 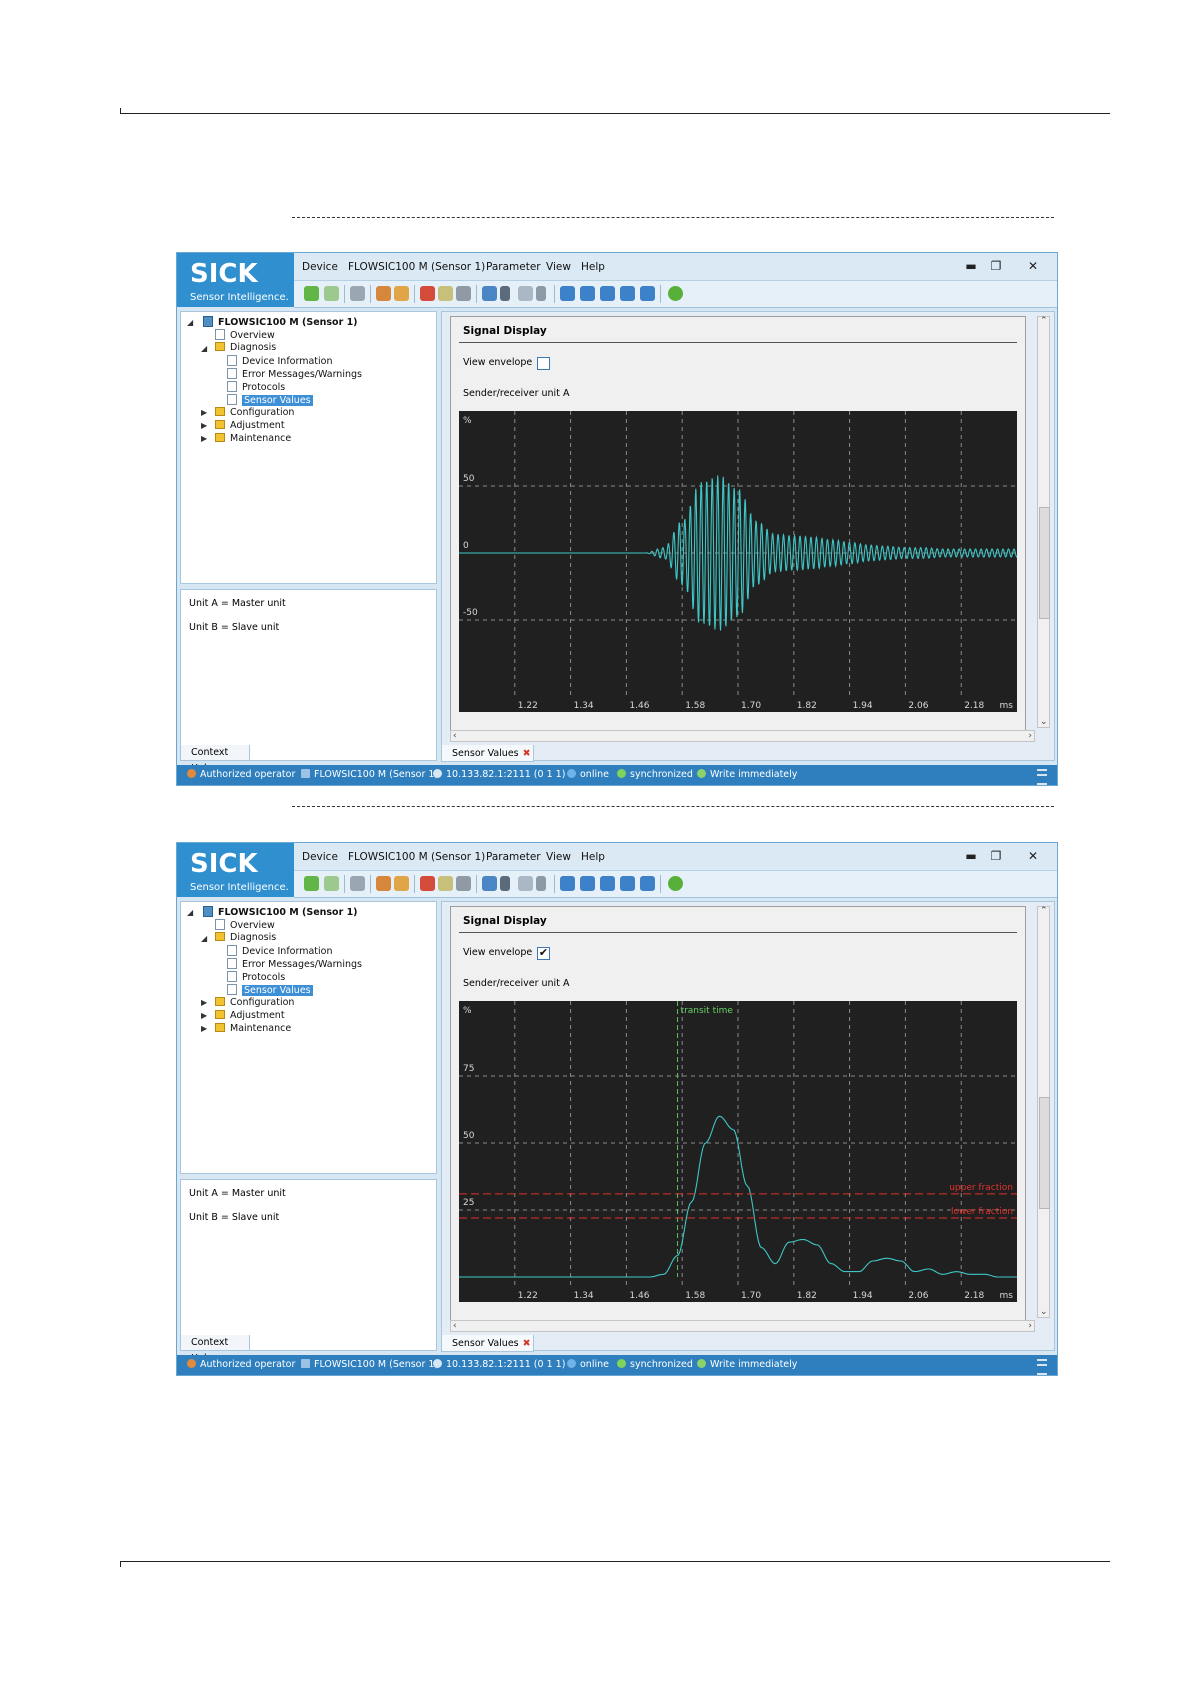 What do you see at coordinates (543, 953) in the screenshot?
I see `view-envelope-checkbox: ✔` at bounding box center [543, 953].